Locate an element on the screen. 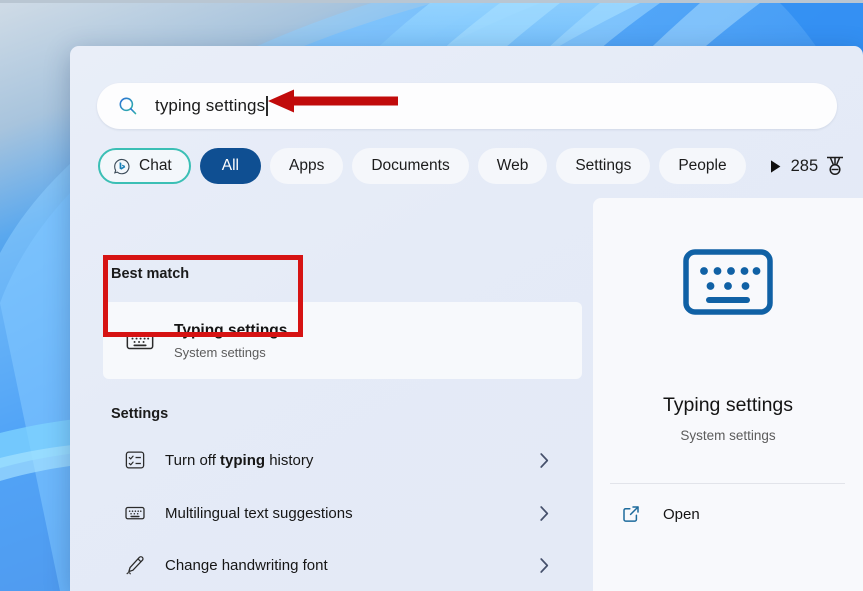 This screenshot has height=591, width=863. tab-chat: Chat is located at coordinates (144, 166).